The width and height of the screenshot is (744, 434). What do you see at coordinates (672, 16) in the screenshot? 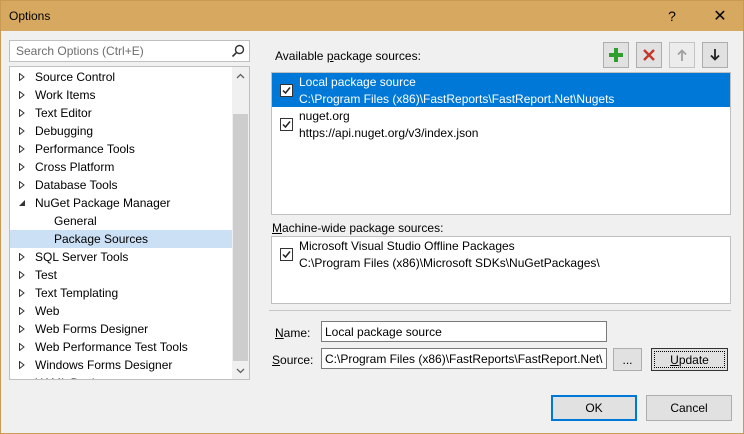
I see `help-button: ?` at bounding box center [672, 16].